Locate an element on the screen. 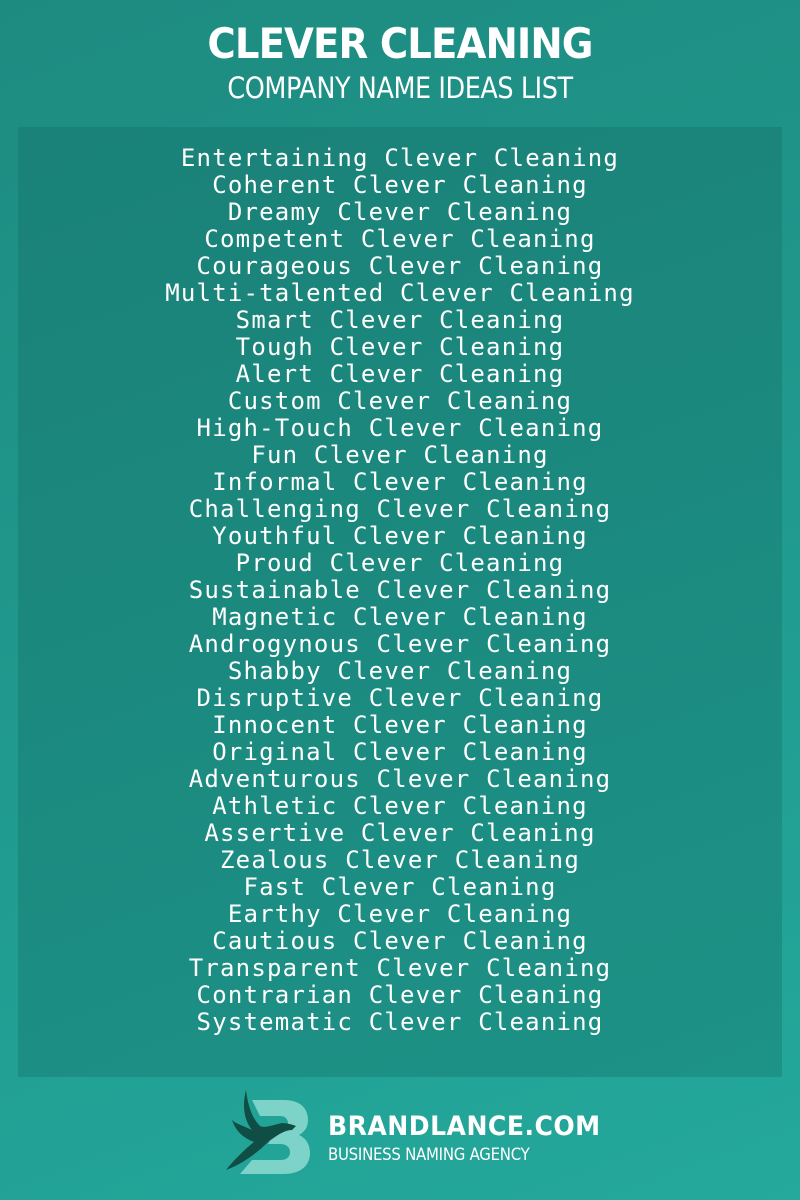  name-idea-item: Custom Clever Cleaning is located at coordinates (400, 401).